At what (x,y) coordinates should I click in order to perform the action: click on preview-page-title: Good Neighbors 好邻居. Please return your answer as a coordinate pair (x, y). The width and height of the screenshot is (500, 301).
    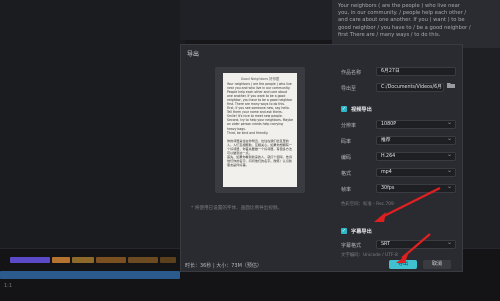
    Looking at the image, I should click on (260, 79).